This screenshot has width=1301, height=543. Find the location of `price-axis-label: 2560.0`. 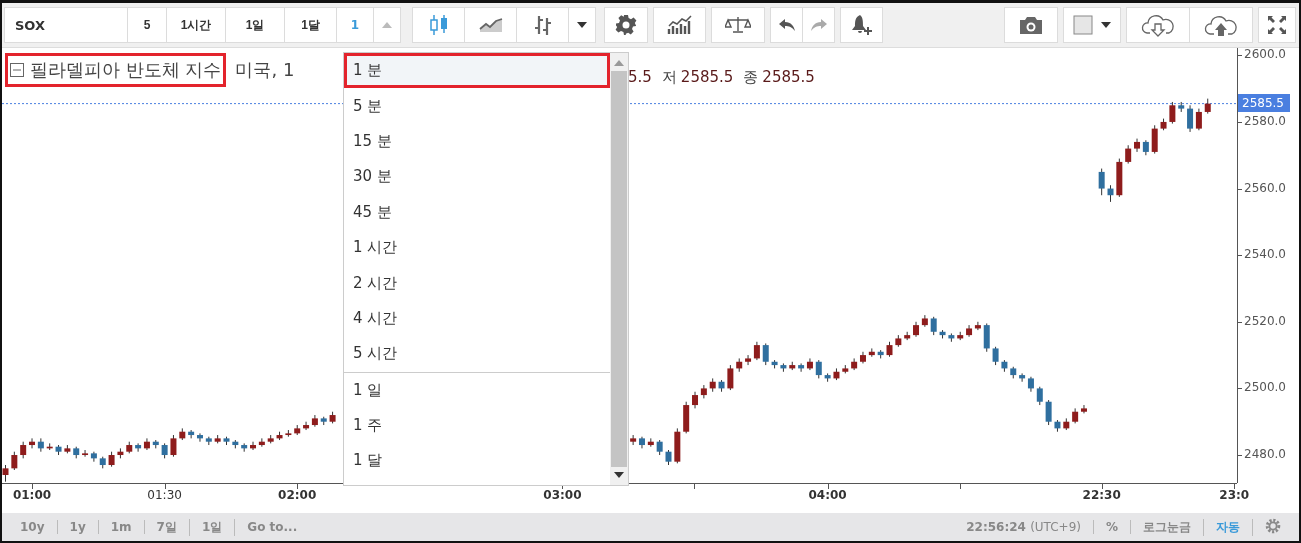

price-axis-label: 2560.0 is located at coordinates (1265, 187).